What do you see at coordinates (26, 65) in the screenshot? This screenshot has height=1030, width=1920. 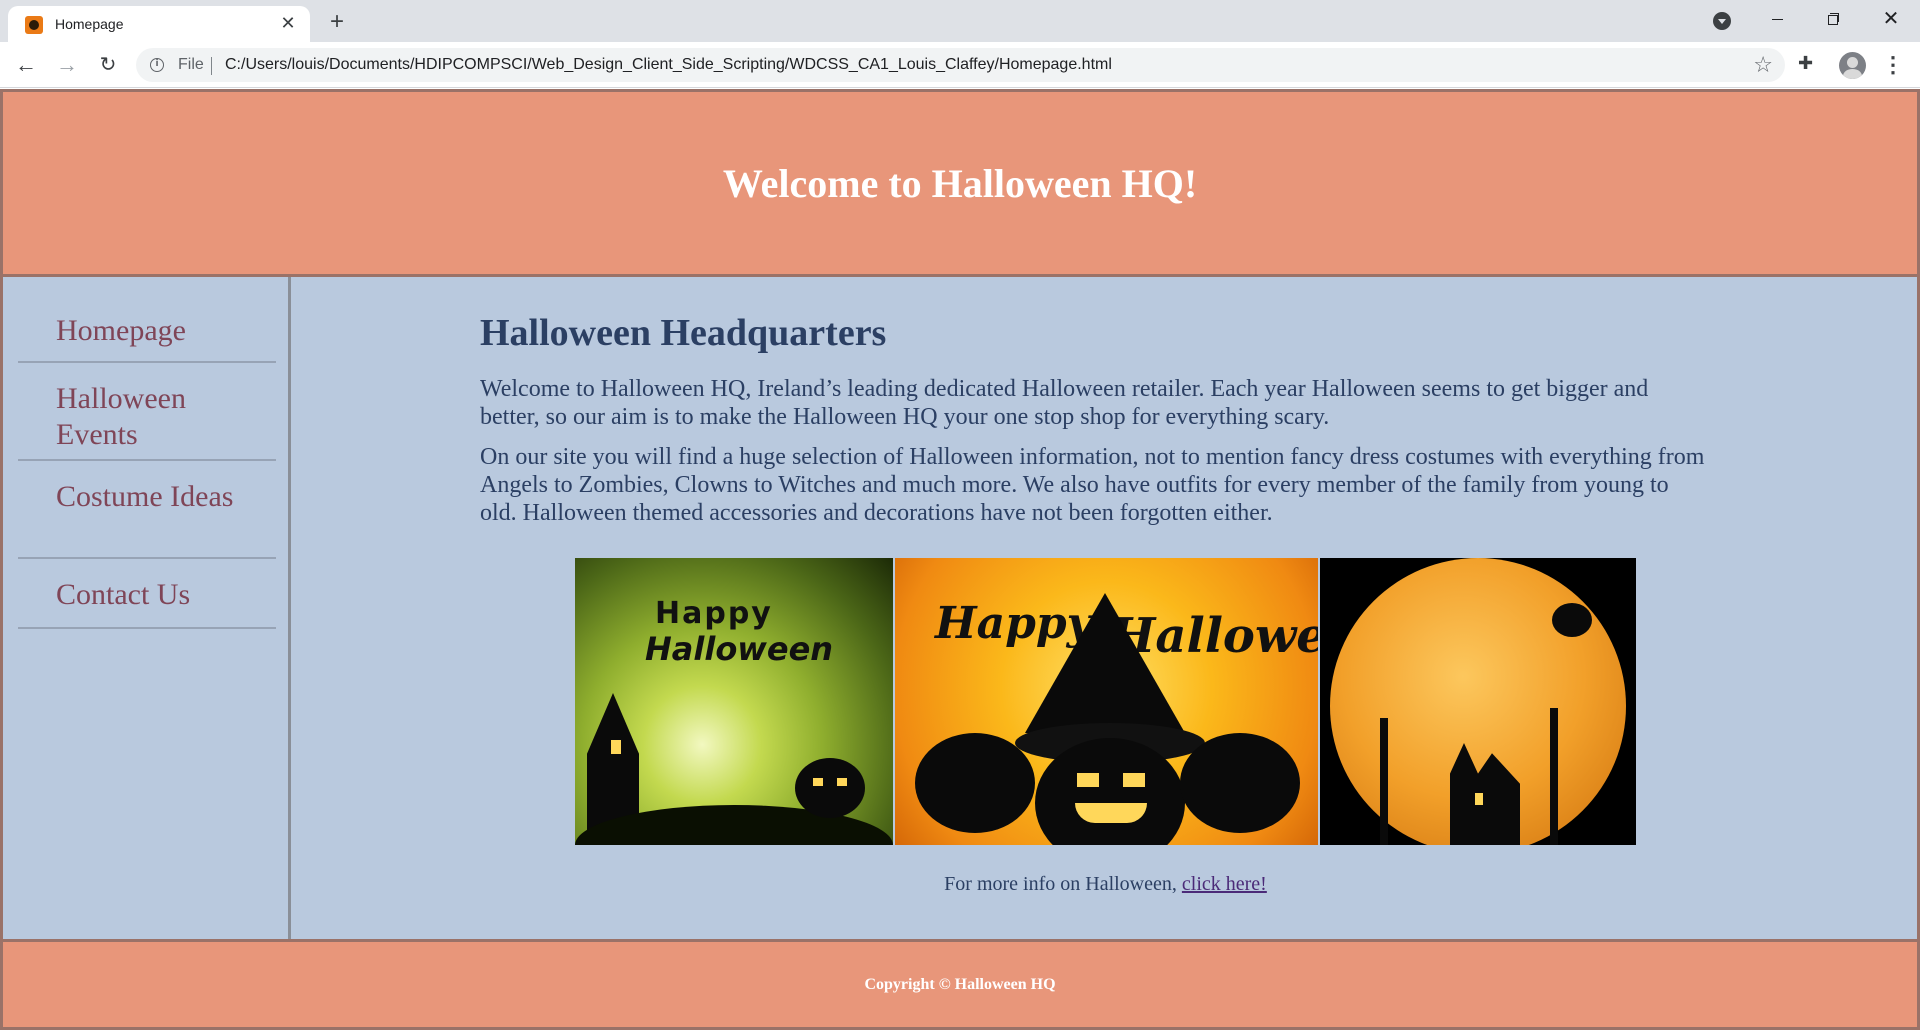 I see `back-arrow-icon: ←` at bounding box center [26, 65].